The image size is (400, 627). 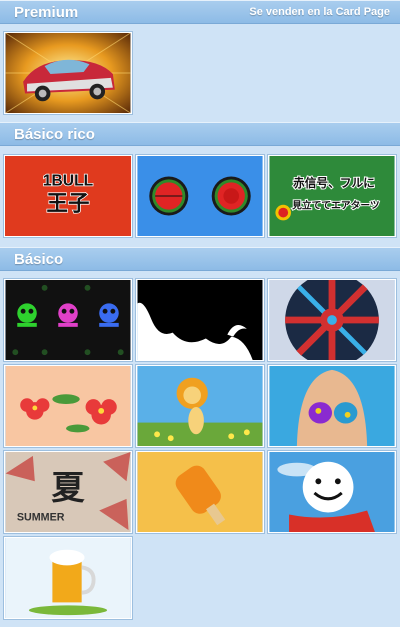 I want to click on skulls-artwork, so click(x=68, y=320).